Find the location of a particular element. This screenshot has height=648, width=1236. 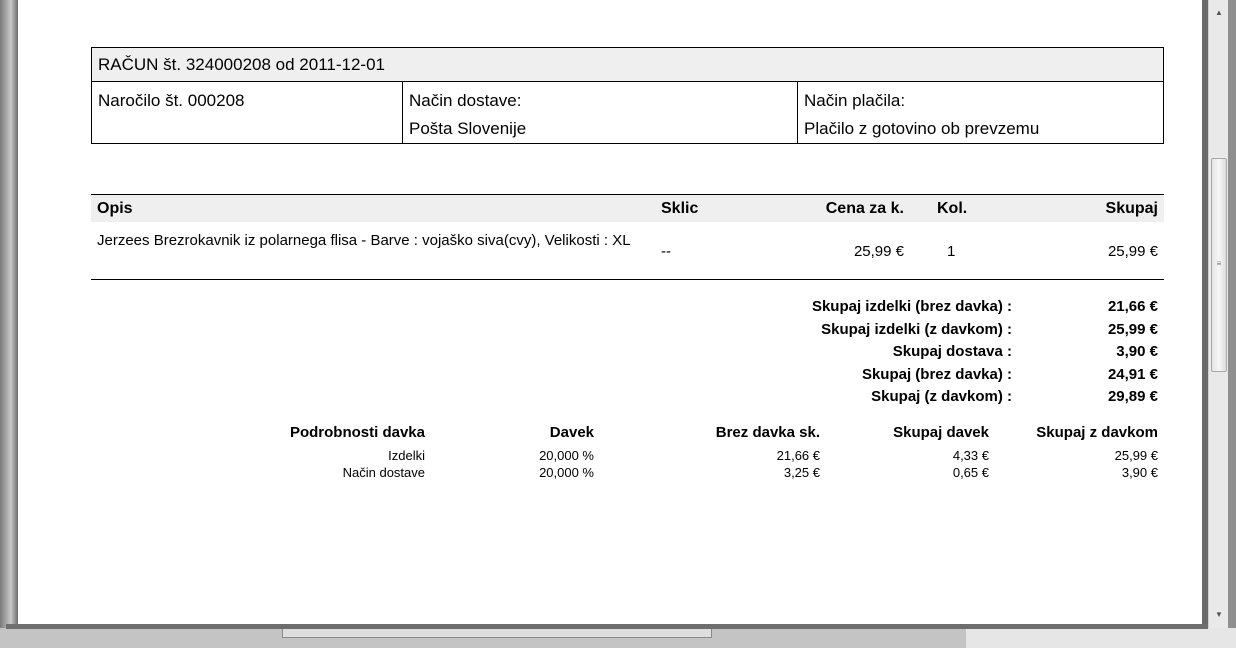

table-row: Izdelki 20,000 % 21,66 € 4,33 € 25,99 € is located at coordinates (588, 456).